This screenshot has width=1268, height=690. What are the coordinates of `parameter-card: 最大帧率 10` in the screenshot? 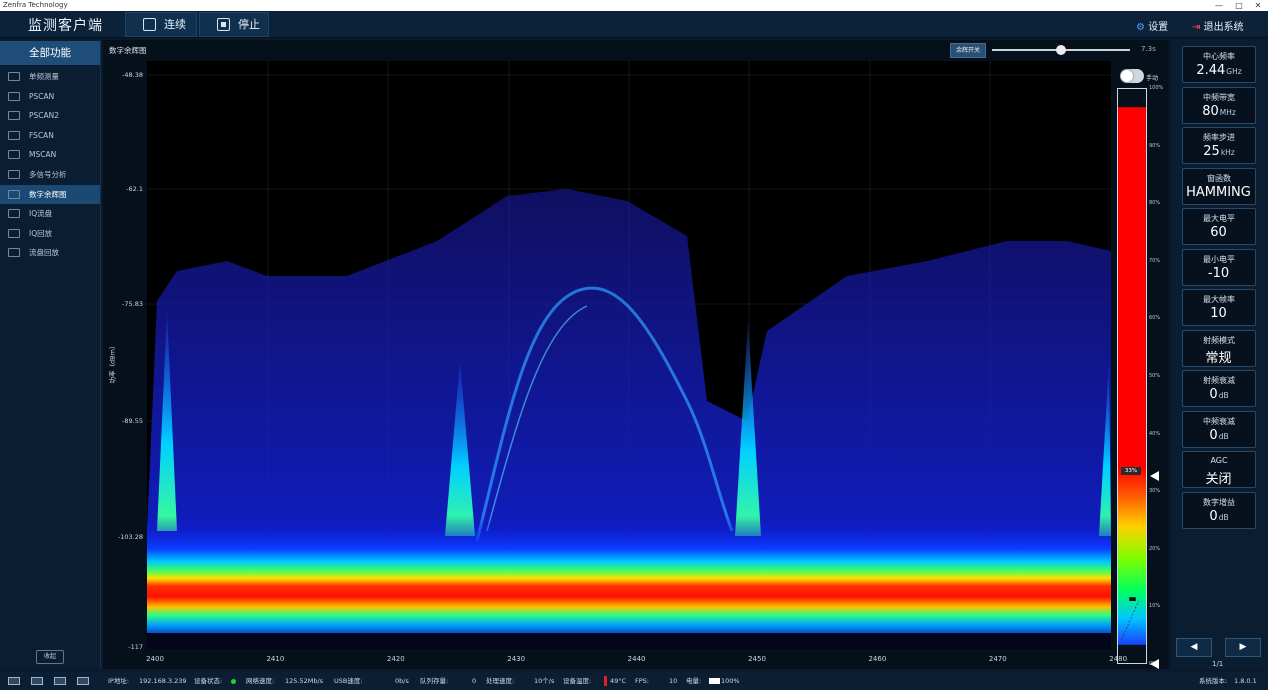 It's located at (1219, 307).